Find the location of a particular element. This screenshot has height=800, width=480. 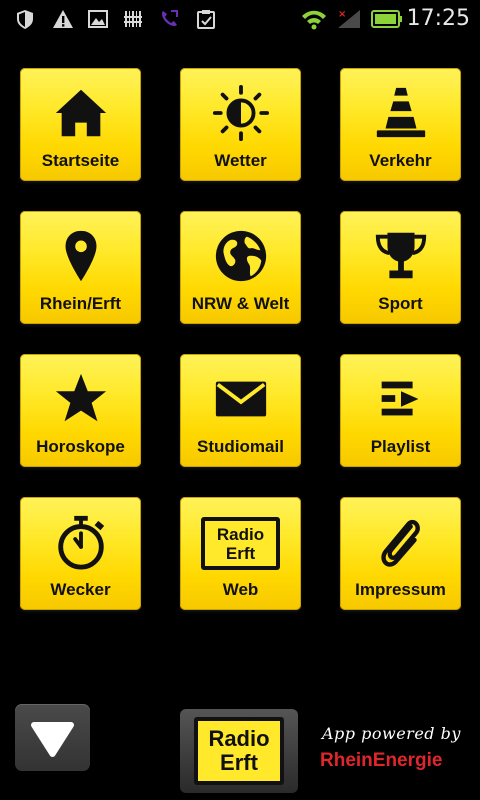

powered-by-text: App powered by is located at coordinates (391, 733).